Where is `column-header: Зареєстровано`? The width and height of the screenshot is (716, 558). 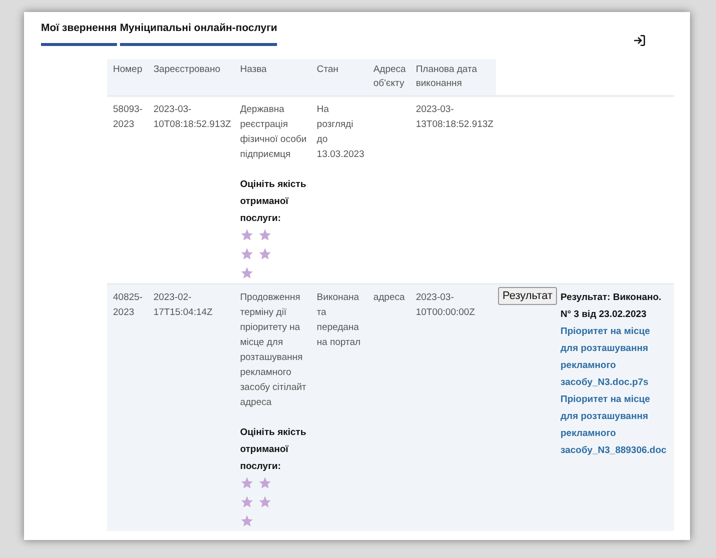 column-header: Зареєстровано is located at coordinates (190, 77).